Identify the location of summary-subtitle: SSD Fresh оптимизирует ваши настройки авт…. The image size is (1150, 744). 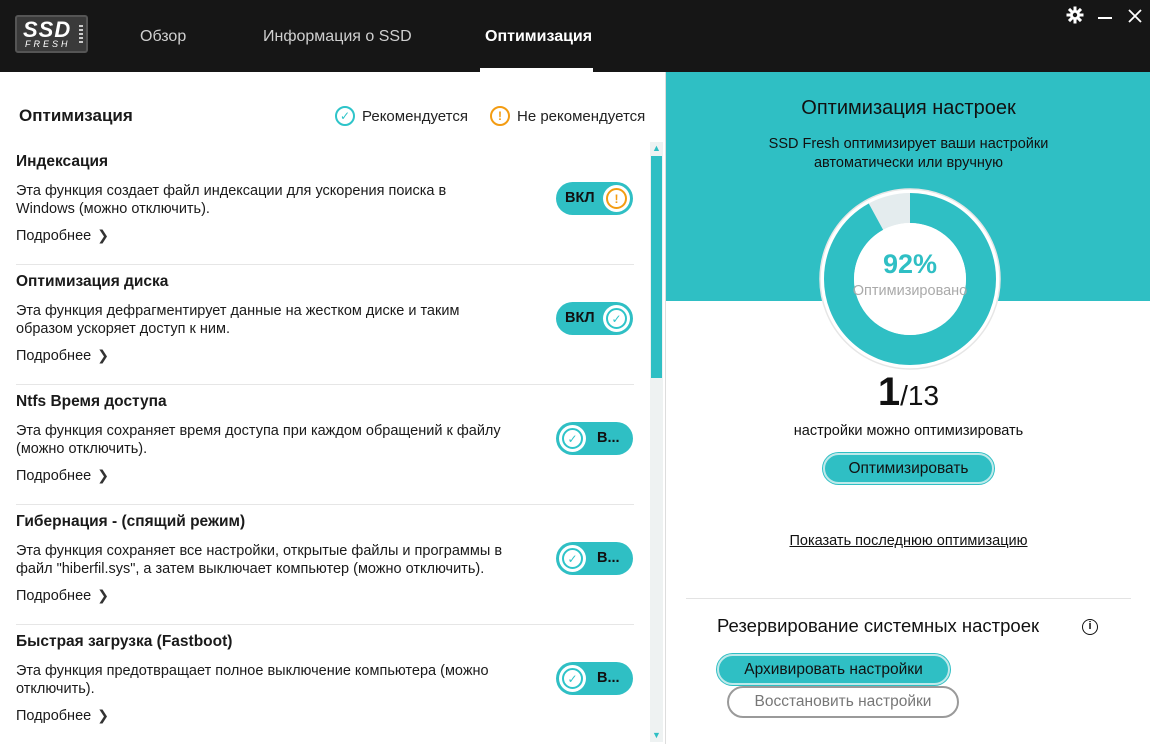
(908, 153).